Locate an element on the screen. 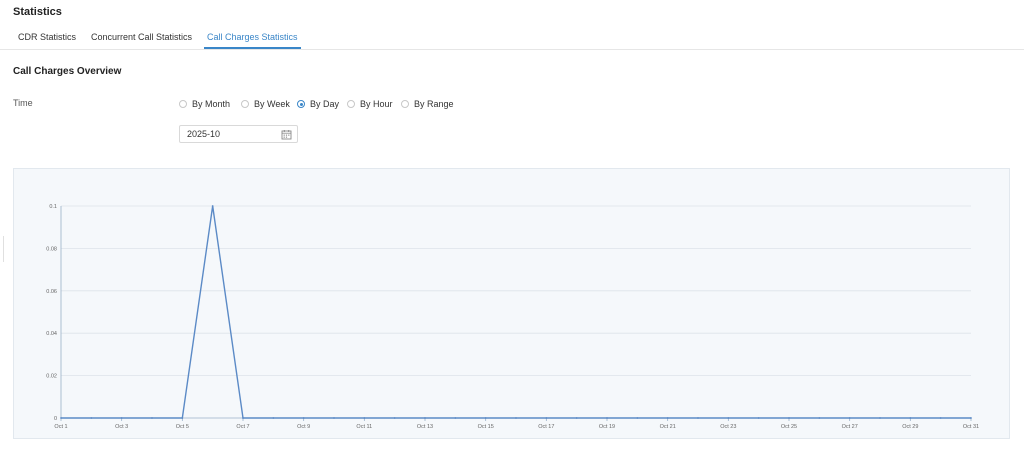 The height and width of the screenshot is (460, 1024). radio-label: By Range is located at coordinates (434, 104).